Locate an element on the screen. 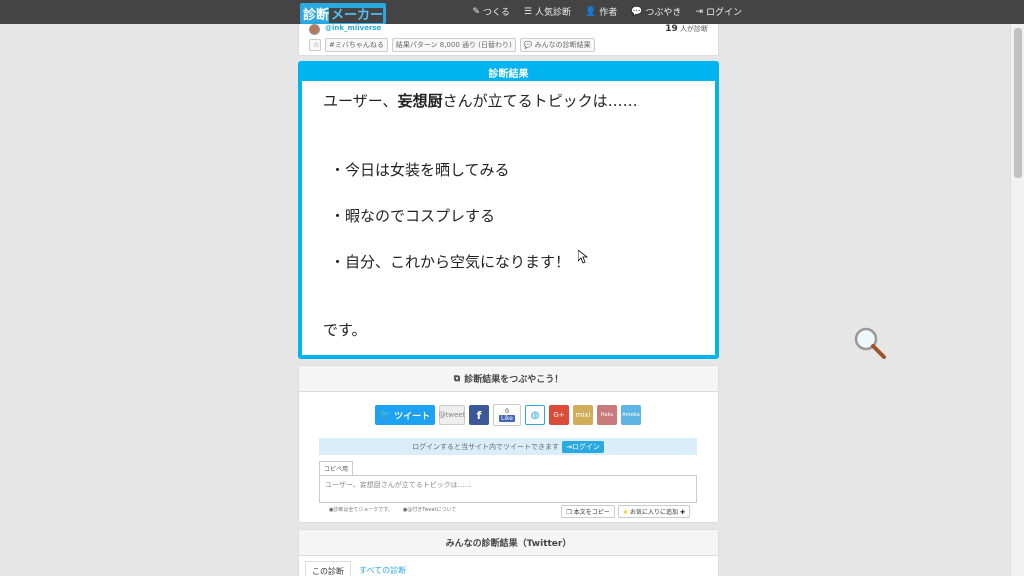 The image size is (1024, 576). result-item-2: ・暇なのでコスプレする is located at coordinates (413, 216).